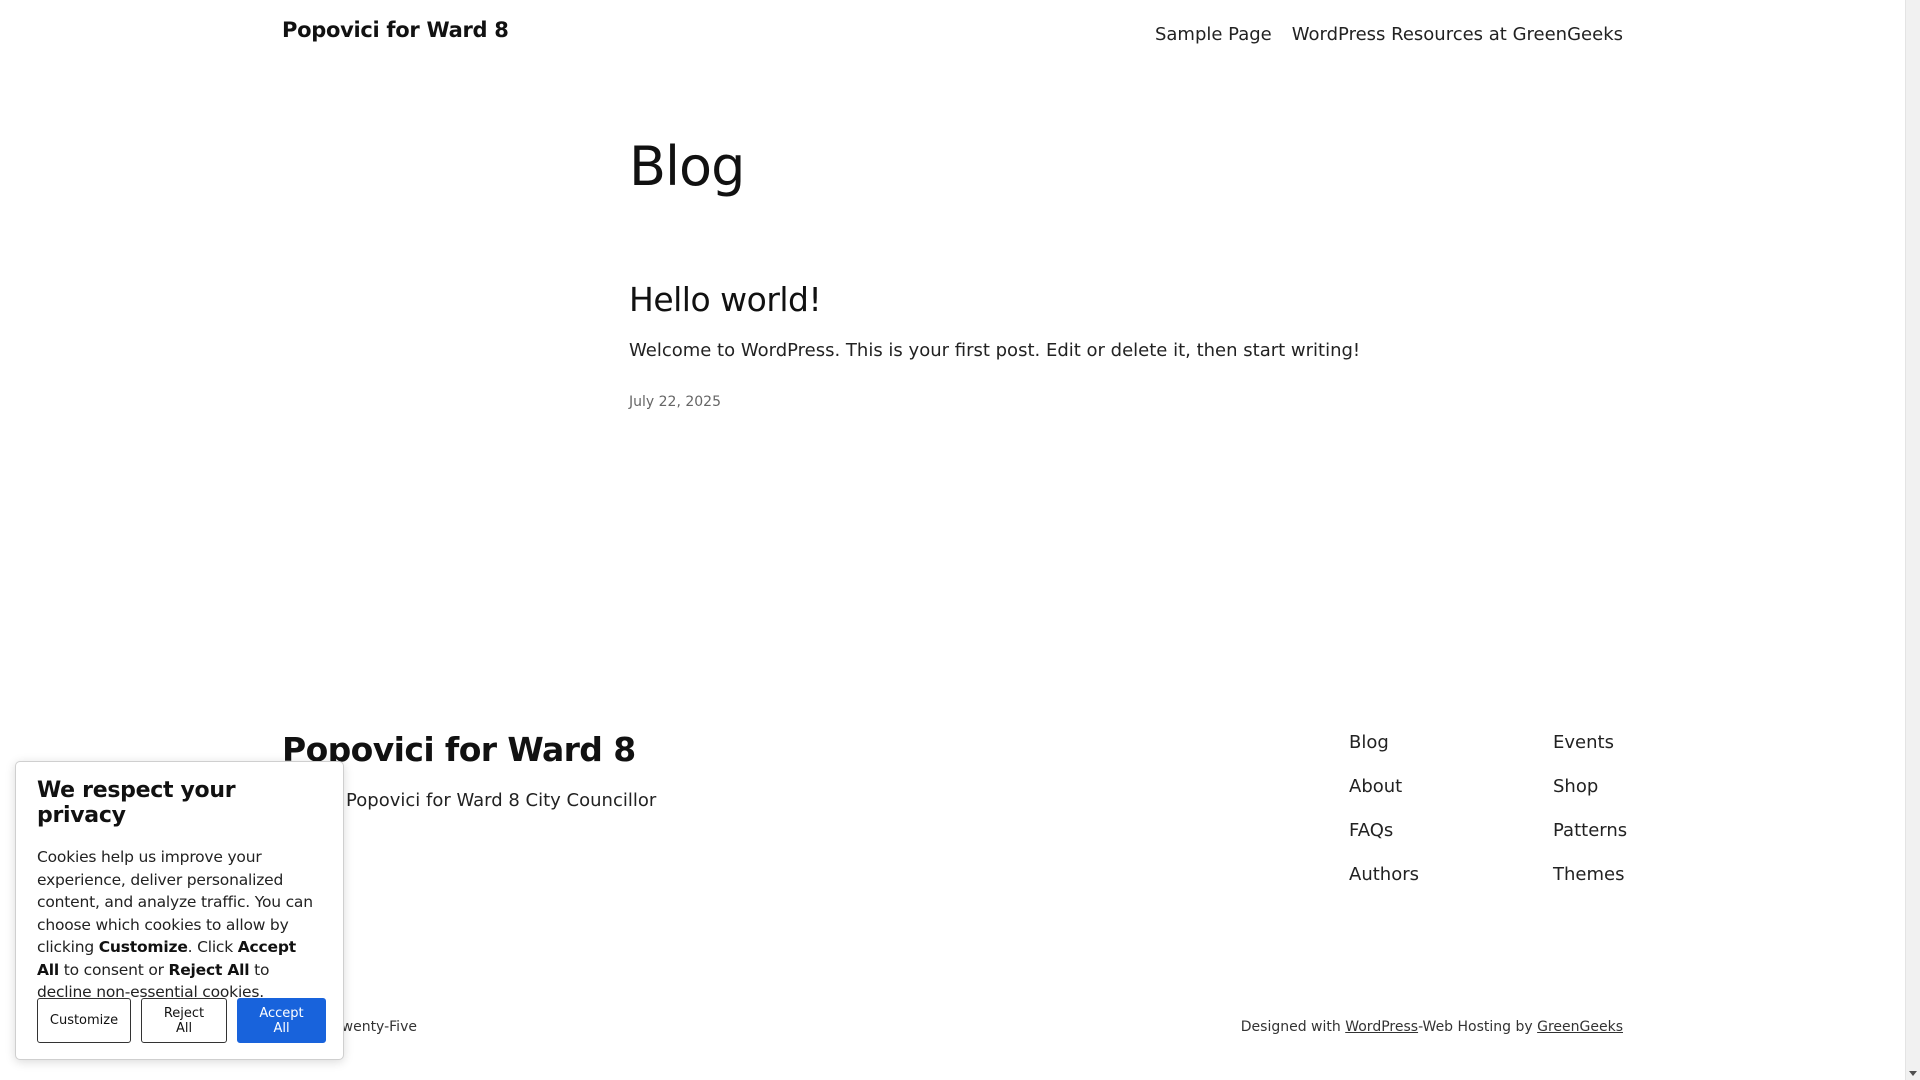 The height and width of the screenshot is (1080, 1920). Describe the element at coordinates (209, 969) in the screenshot. I see `cookie-text-reject: Reject All` at that location.